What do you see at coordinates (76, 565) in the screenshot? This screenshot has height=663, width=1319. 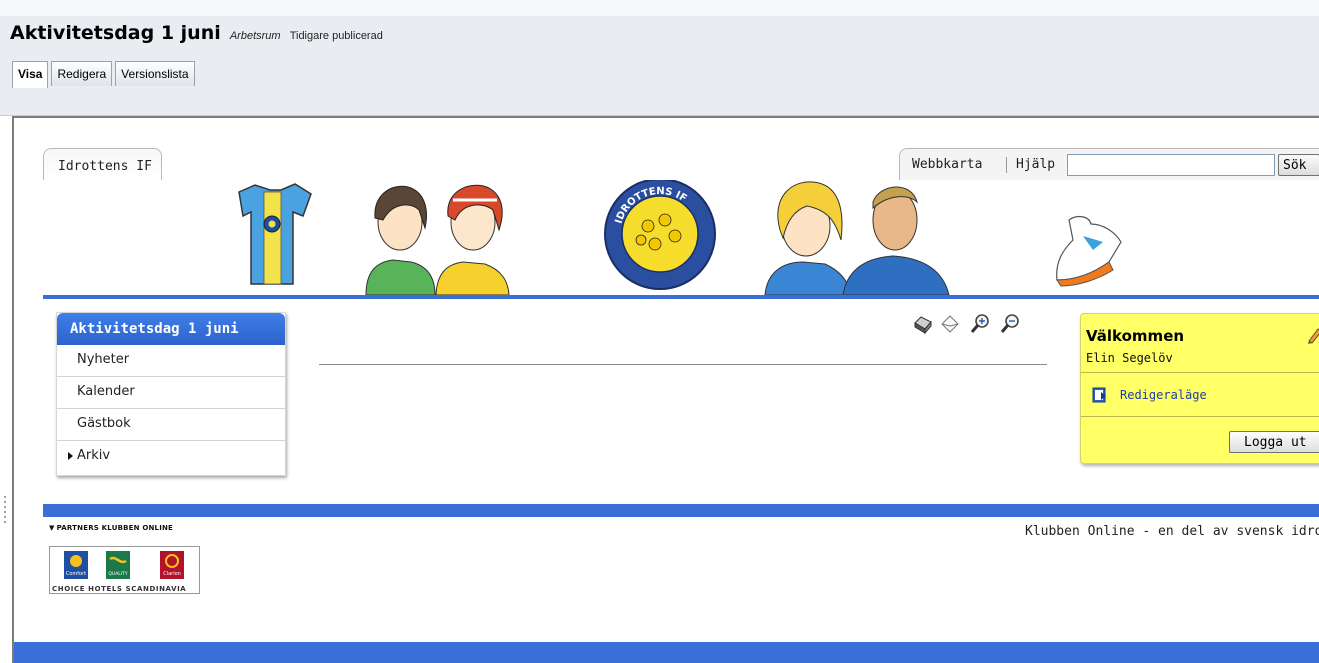 I see `comfort-logo: Comfort` at bounding box center [76, 565].